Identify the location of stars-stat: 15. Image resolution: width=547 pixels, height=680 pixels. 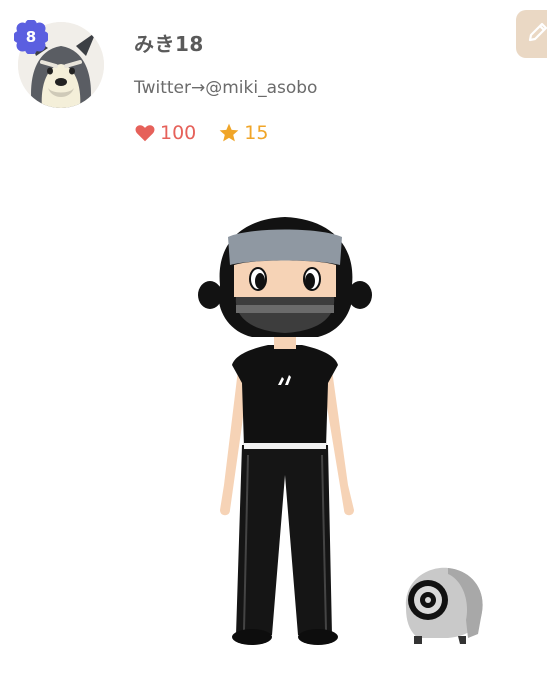
(243, 133).